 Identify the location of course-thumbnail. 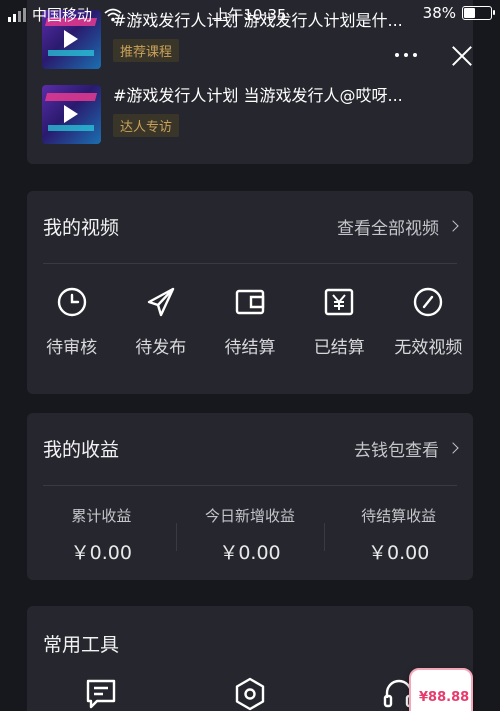
(71, 114).